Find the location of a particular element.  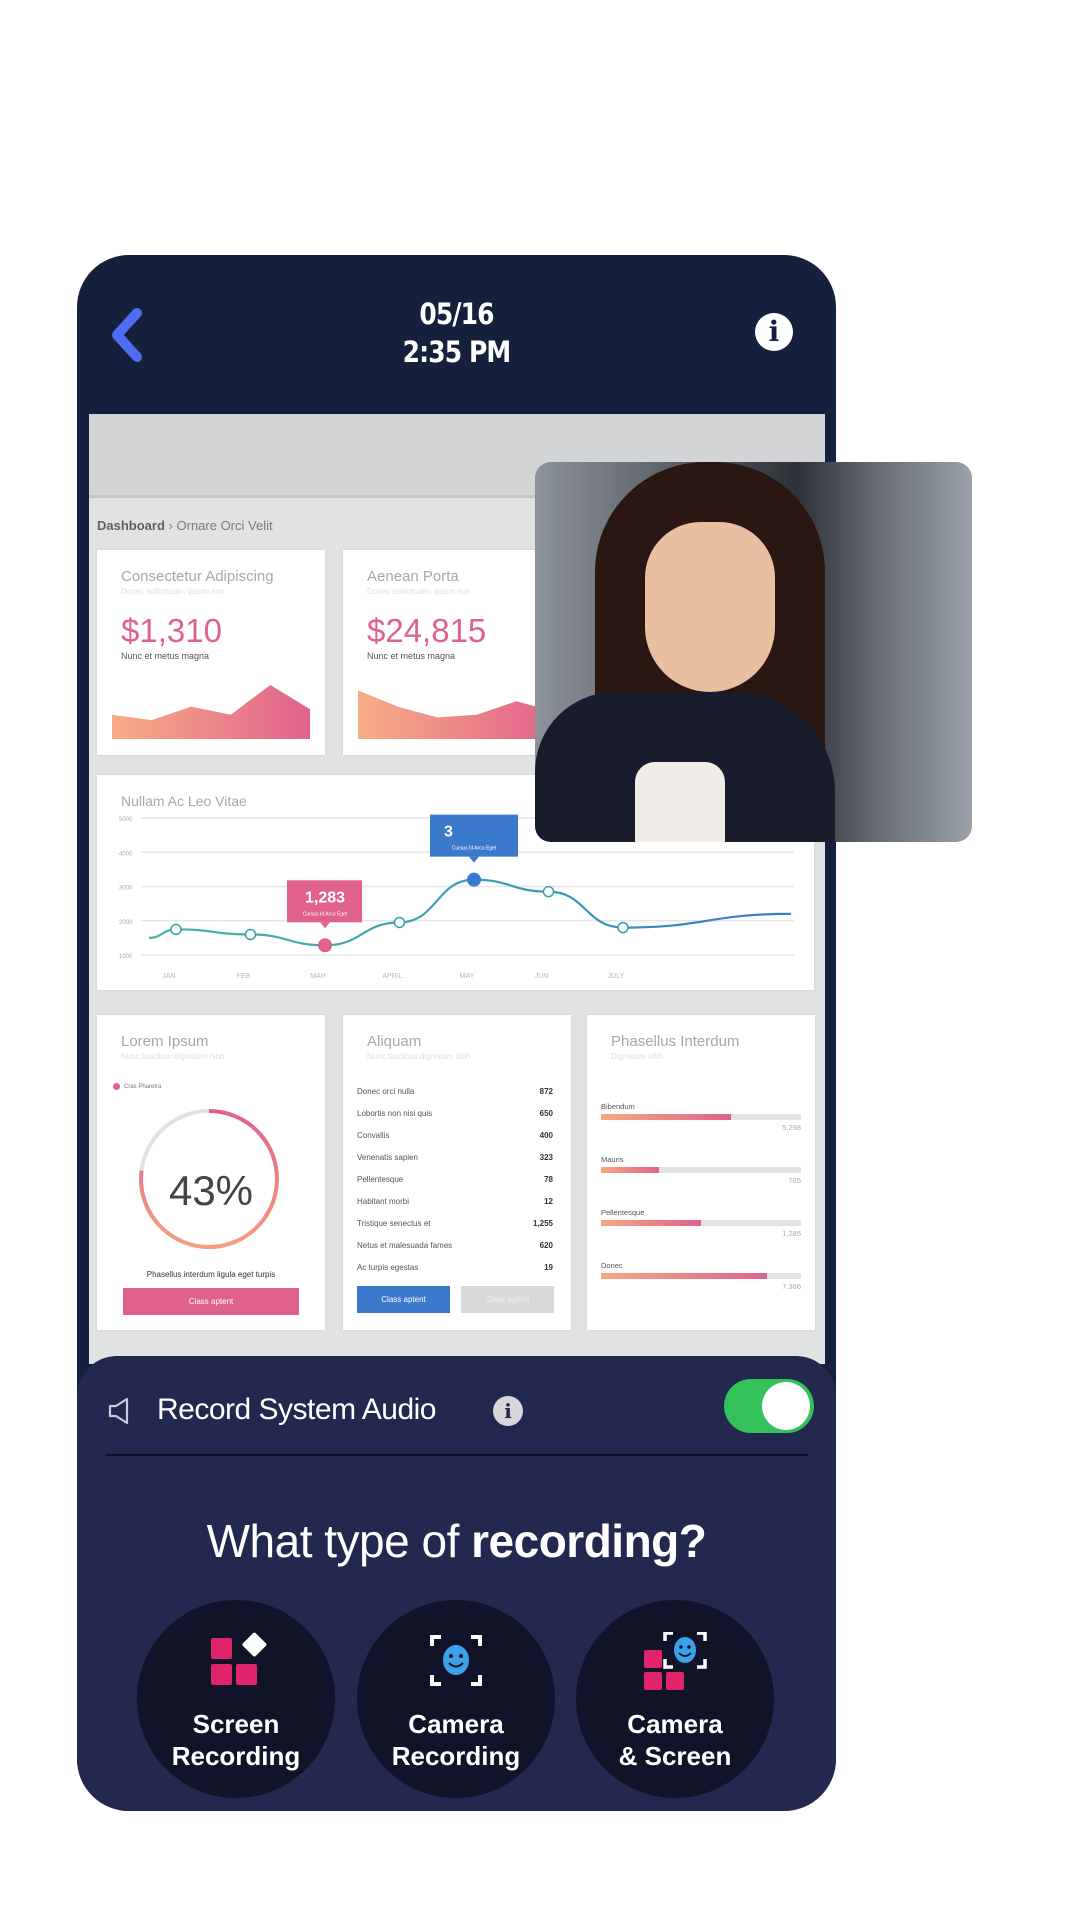

list-item-label: Donec orci nulla is located at coordinates (386, 1091).